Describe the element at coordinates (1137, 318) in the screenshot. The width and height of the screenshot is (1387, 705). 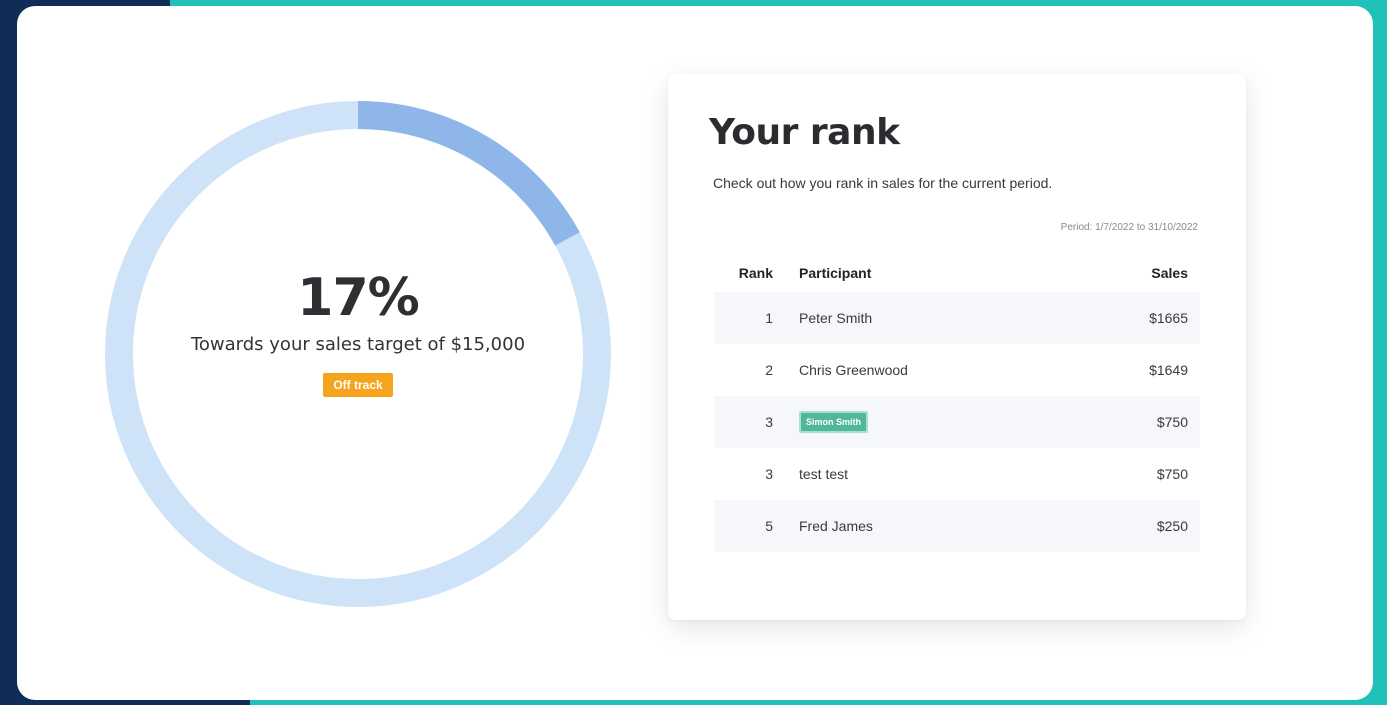
I see `sales-cell: $1665` at that location.